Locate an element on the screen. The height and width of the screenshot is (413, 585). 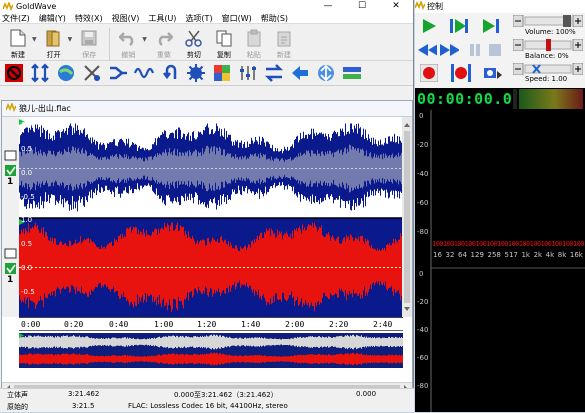
expand-arrows-icon is located at coordinates (40, 73).